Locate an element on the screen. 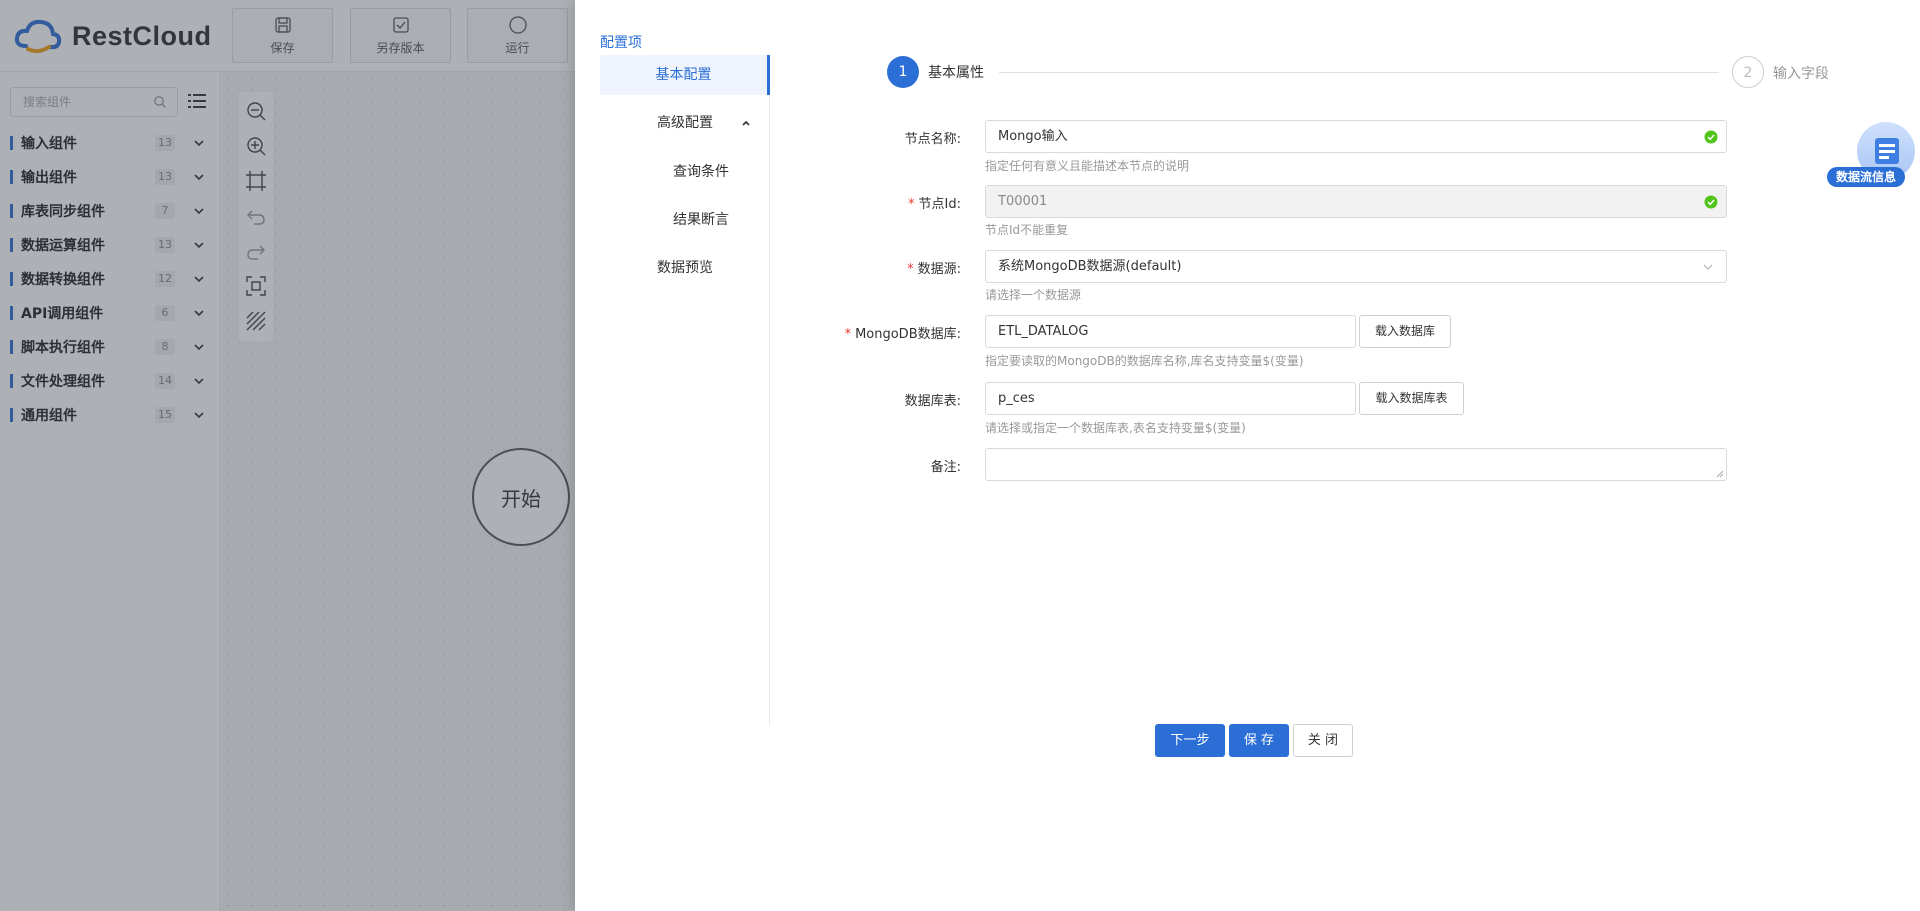 The height and width of the screenshot is (911, 1920). mongodb-value: ETL_DATALOG is located at coordinates (1043, 331).